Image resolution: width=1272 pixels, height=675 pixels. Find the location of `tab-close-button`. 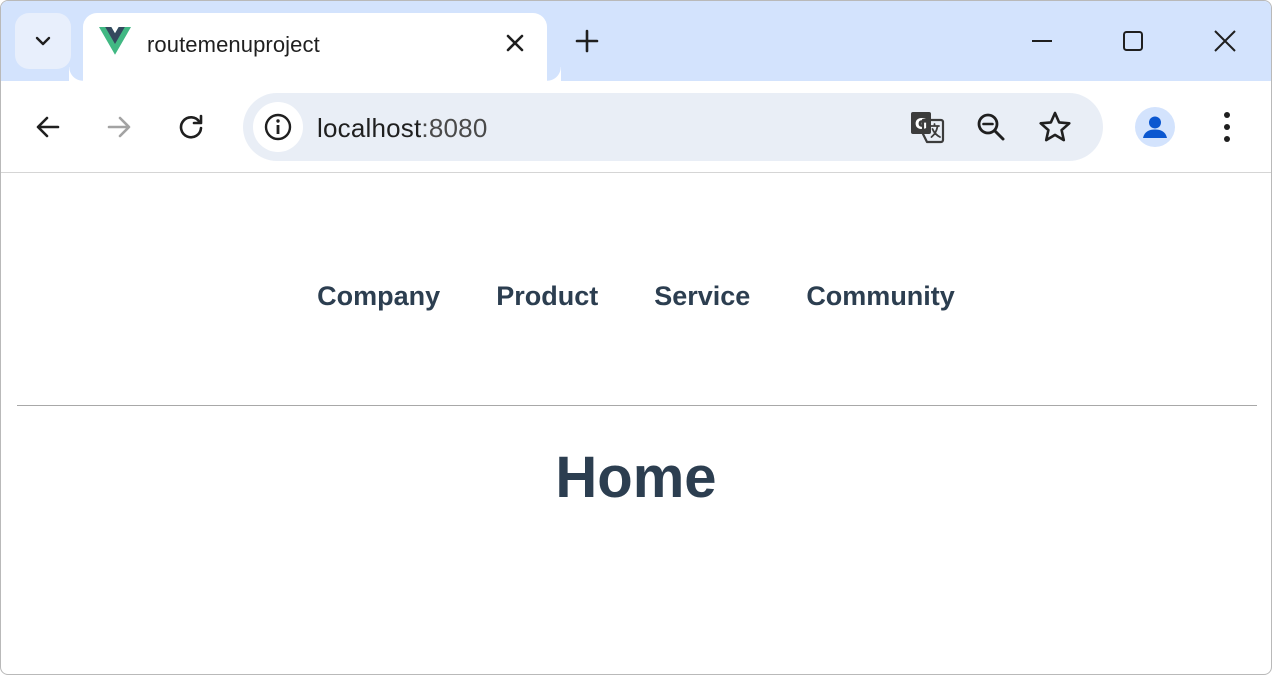

tab-close-button is located at coordinates (515, 43).